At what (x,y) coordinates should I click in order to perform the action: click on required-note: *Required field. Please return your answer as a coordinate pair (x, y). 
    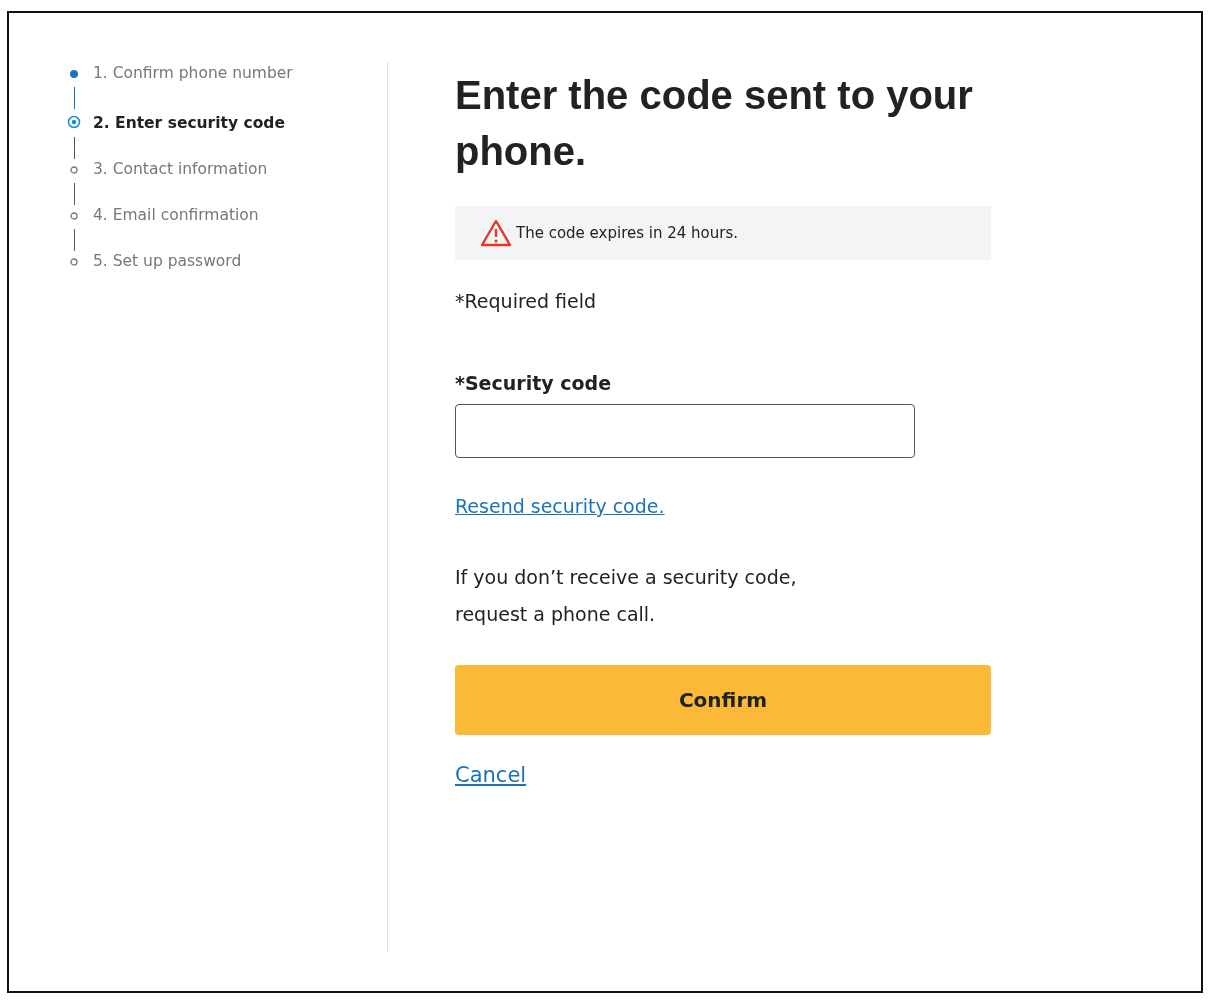
    Looking at the image, I should click on (526, 301).